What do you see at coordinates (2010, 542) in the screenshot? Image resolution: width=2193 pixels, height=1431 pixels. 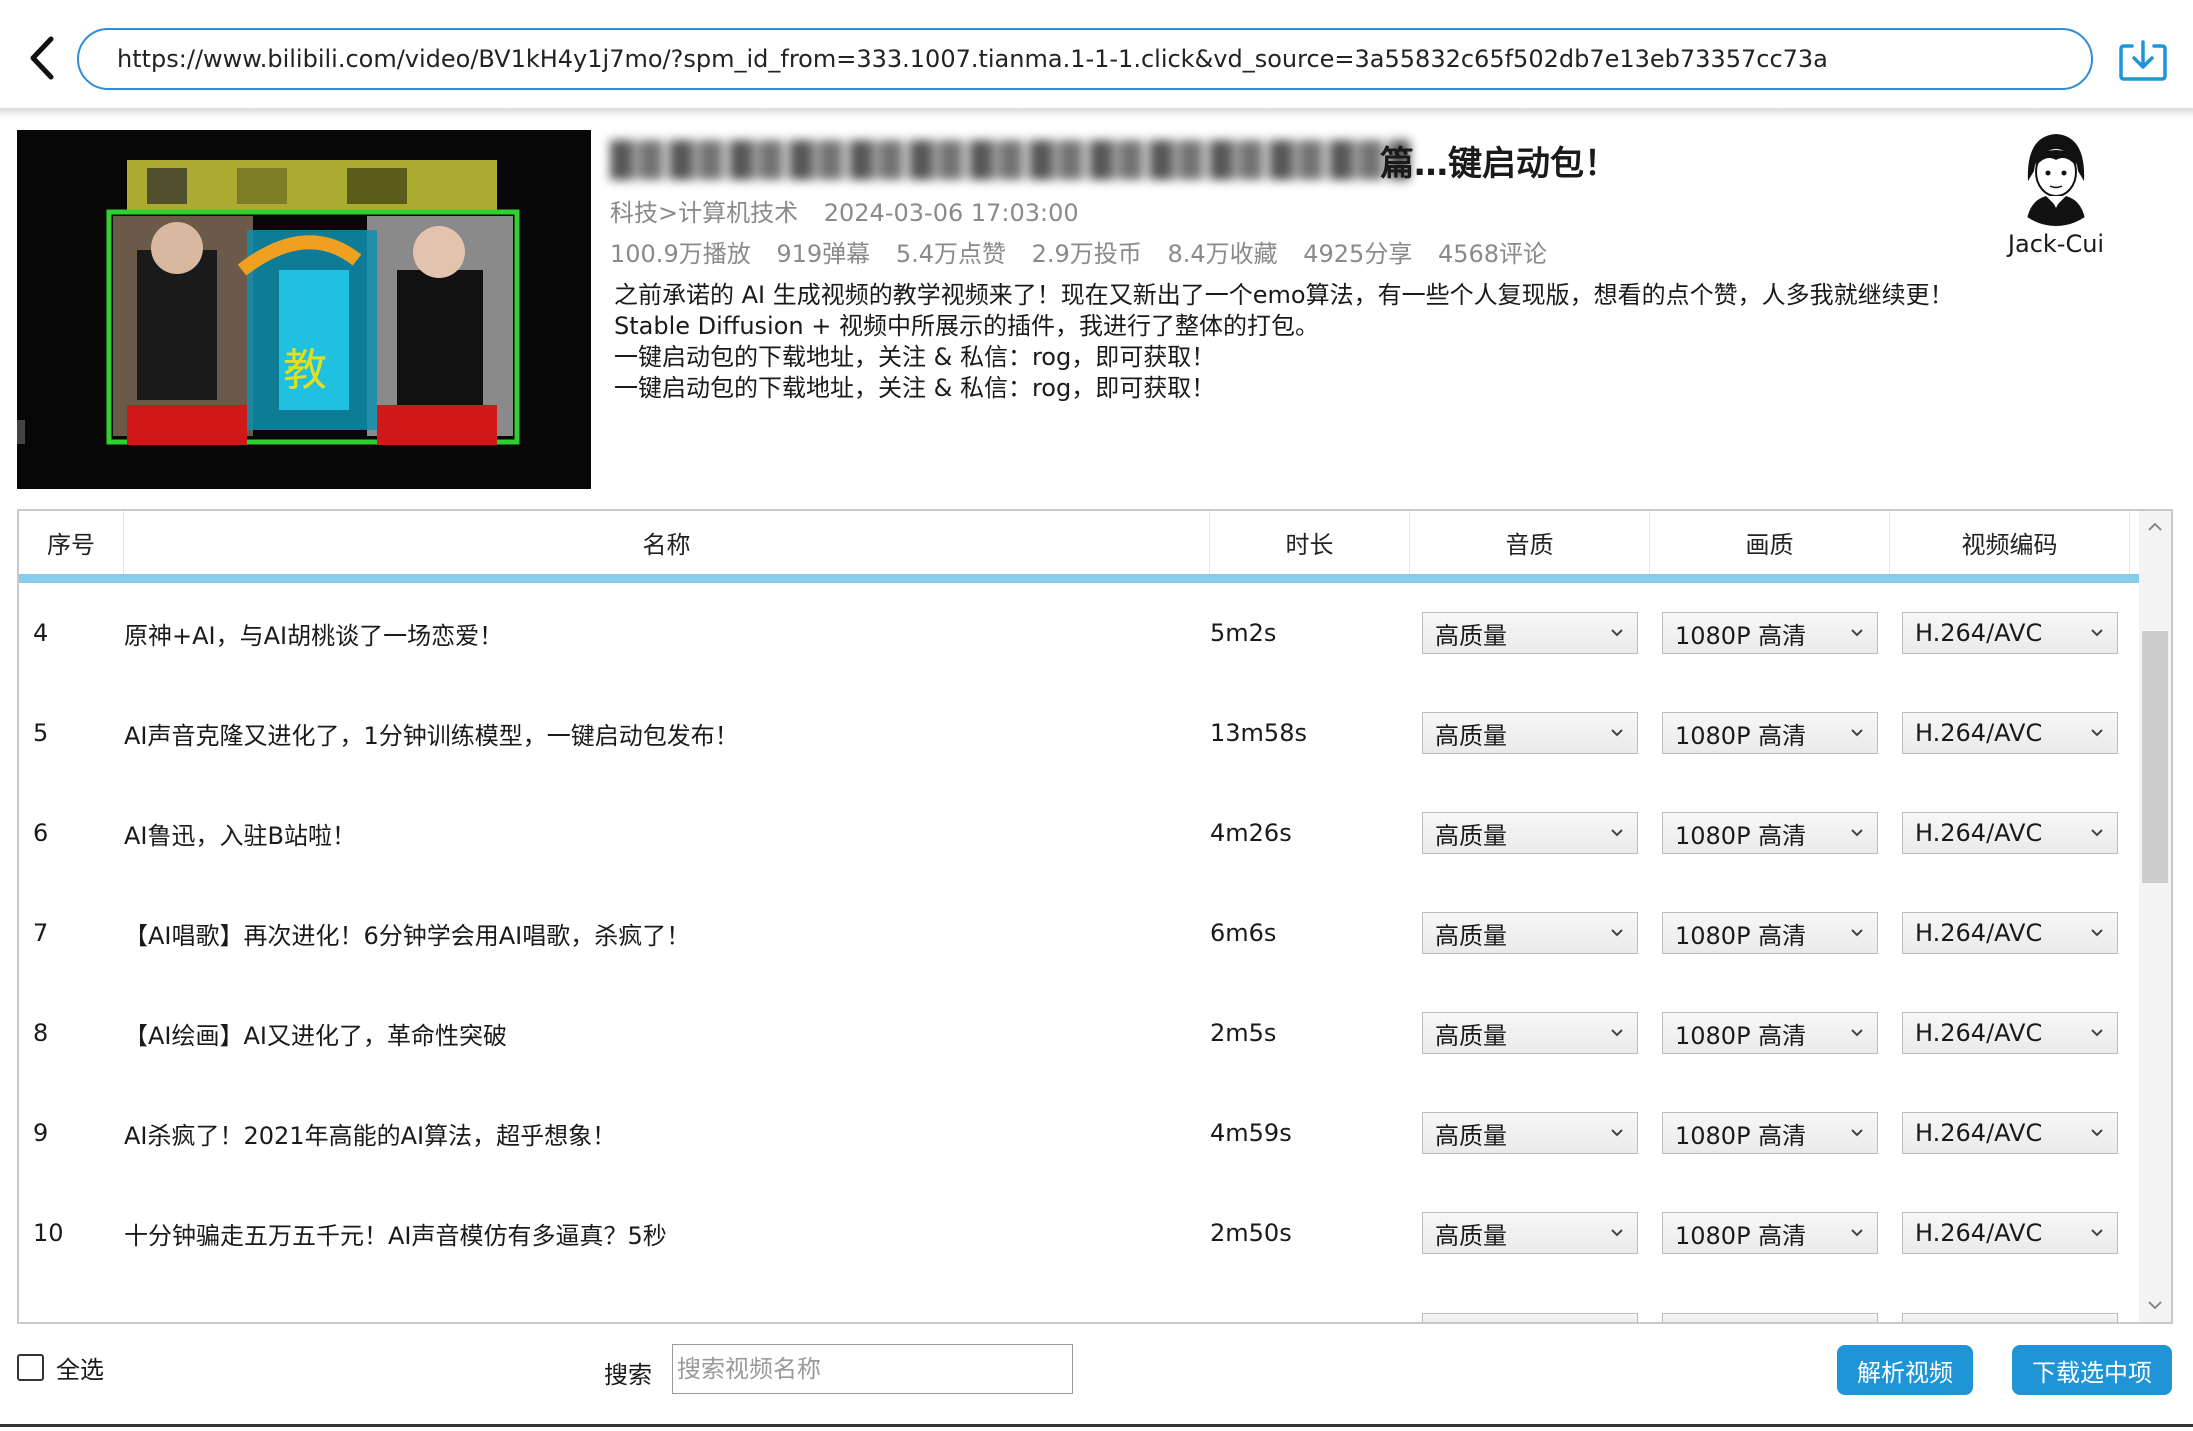 I see `column-header-codec: 视频编码` at bounding box center [2010, 542].